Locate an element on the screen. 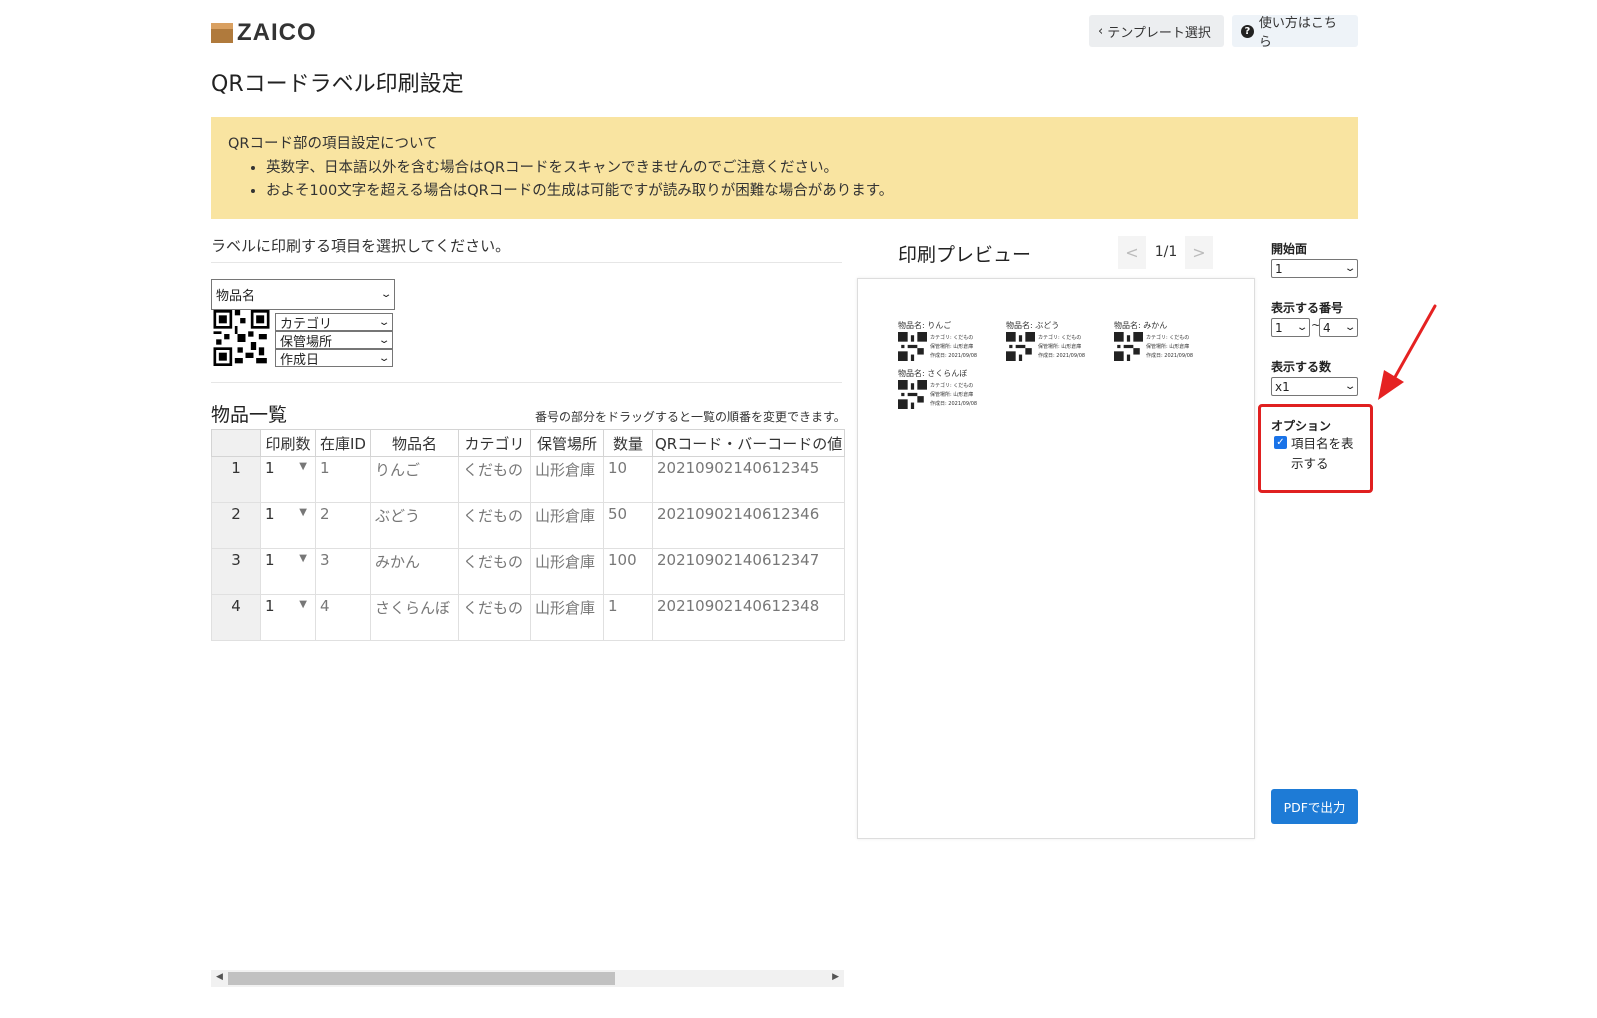  scroll-left-icon: ◀ is located at coordinates (219, 977).